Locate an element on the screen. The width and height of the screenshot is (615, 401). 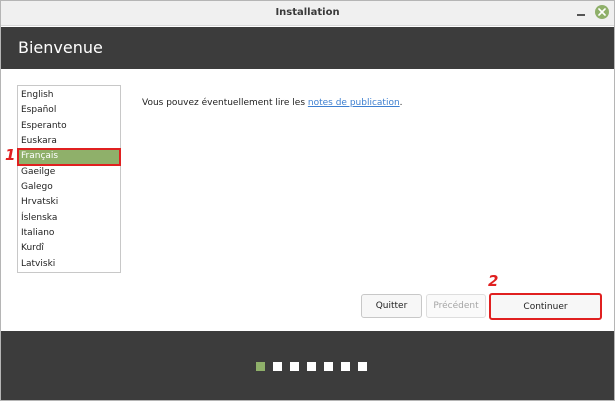
language-item: Español is located at coordinates (69, 110).